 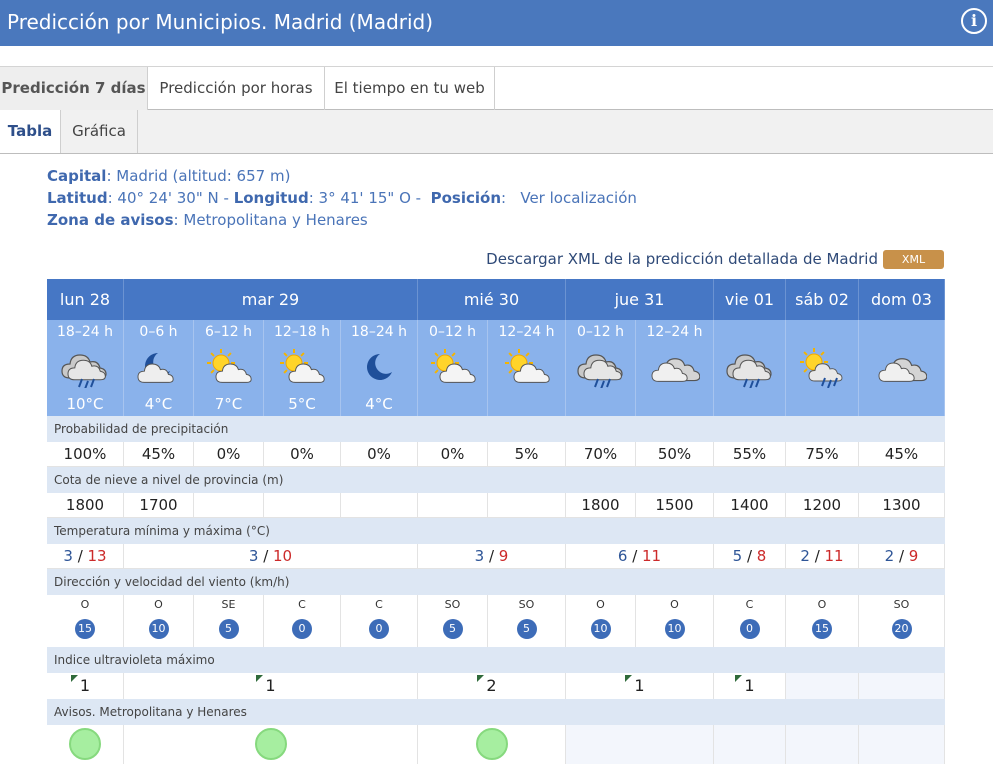 What do you see at coordinates (410, 88) in the screenshot?
I see `tab-el-tiempo-en-tu-web: El tiempo en tu web` at bounding box center [410, 88].